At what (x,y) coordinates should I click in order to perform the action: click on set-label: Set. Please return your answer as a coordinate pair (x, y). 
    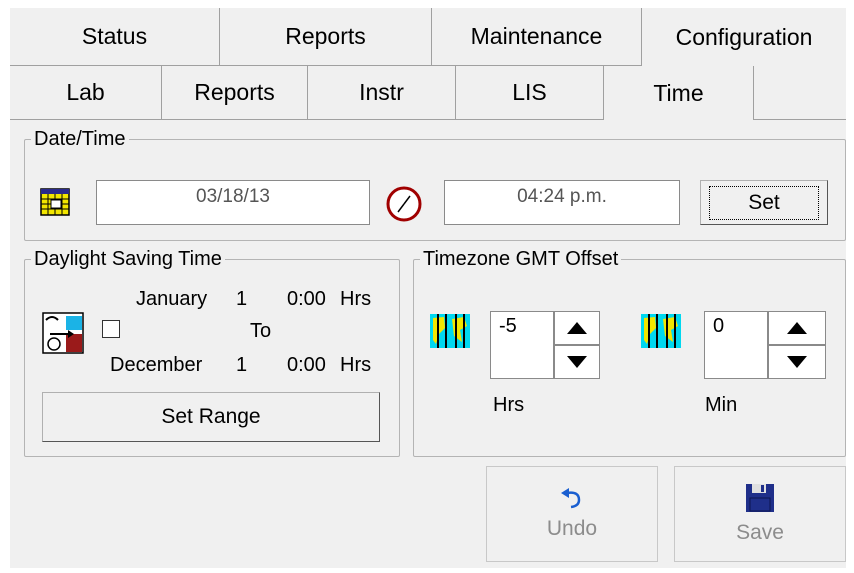
    Looking at the image, I should click on (764, 202).